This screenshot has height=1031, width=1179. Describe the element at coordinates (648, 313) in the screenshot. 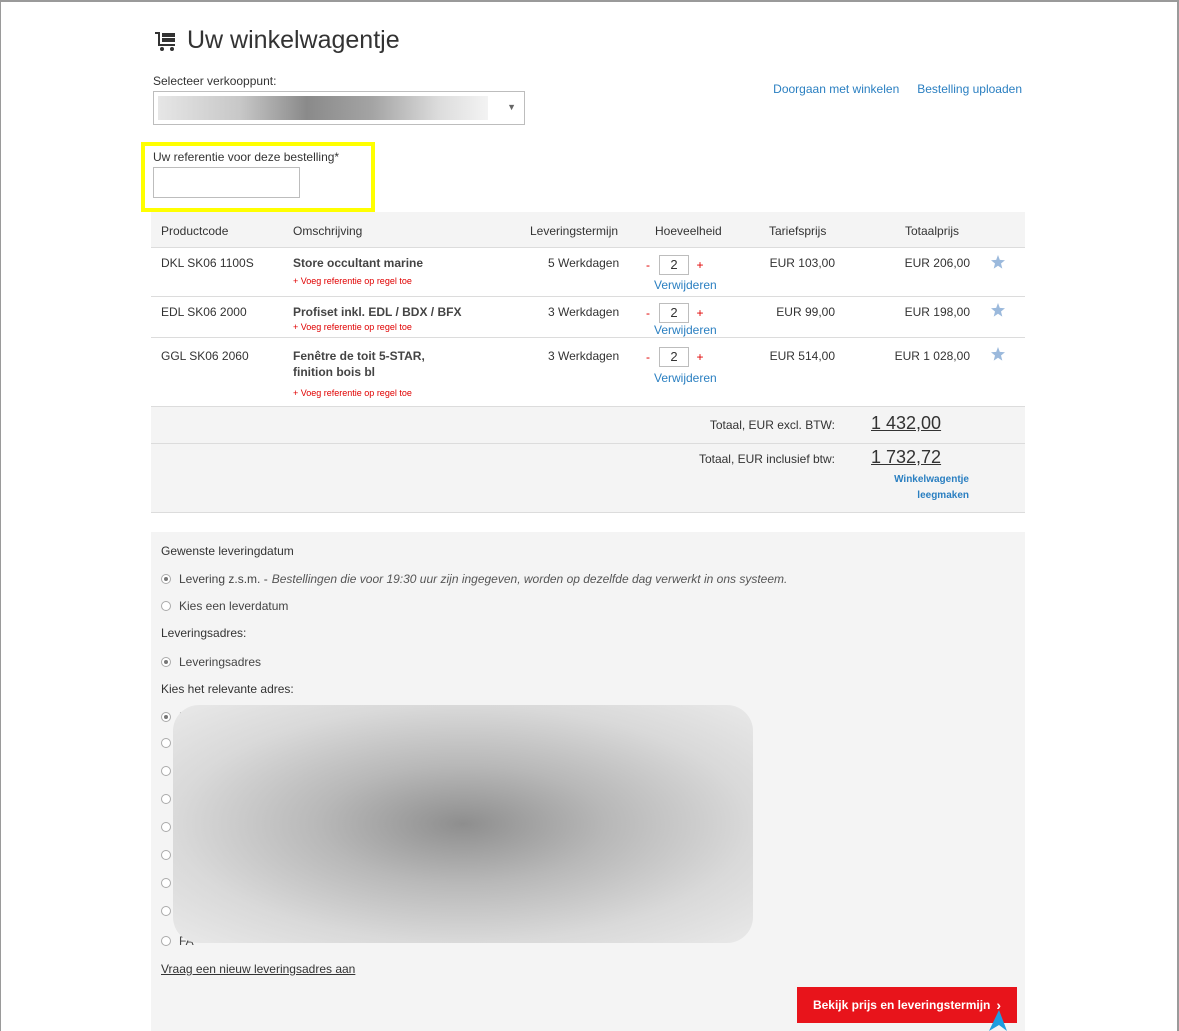

I see `row-2-decrease-button: -` at that location.